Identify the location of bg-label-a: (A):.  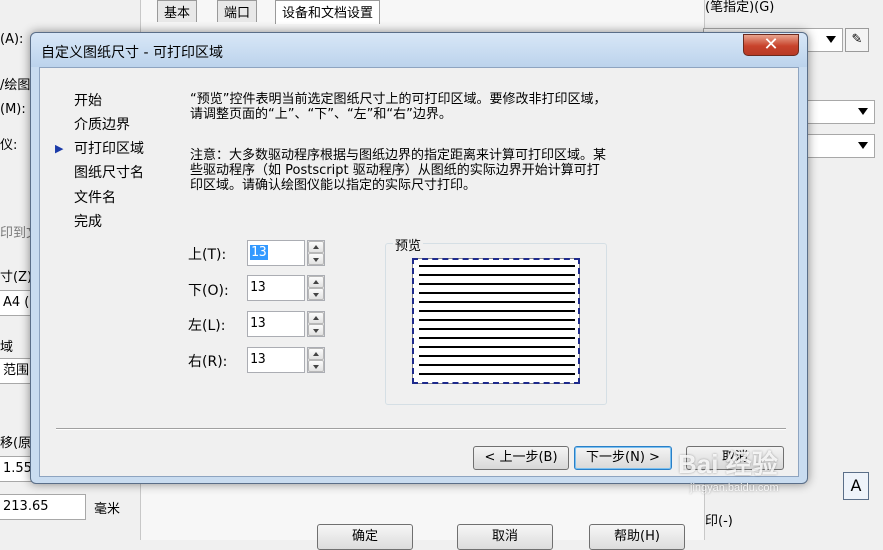
(12, 39).